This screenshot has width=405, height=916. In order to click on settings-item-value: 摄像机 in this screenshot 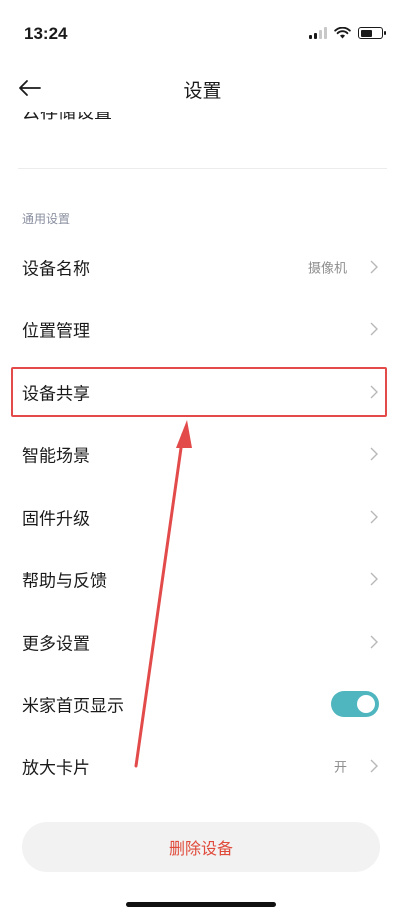, I will do `click(327, 269)`.